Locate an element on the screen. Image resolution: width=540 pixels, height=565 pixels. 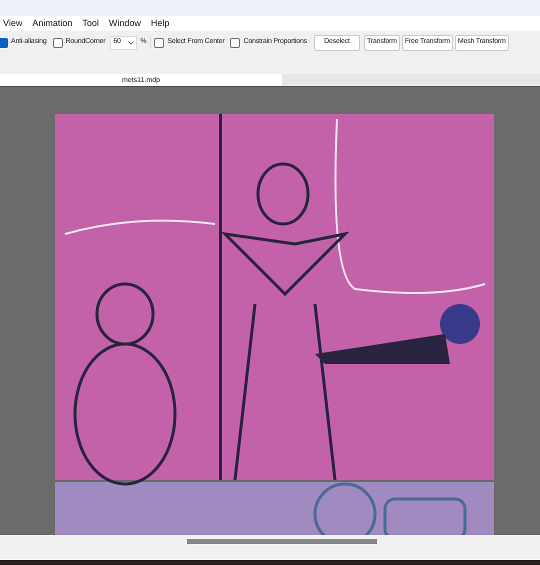
horizontal-scrollbar is located at coordinates (270, 547).